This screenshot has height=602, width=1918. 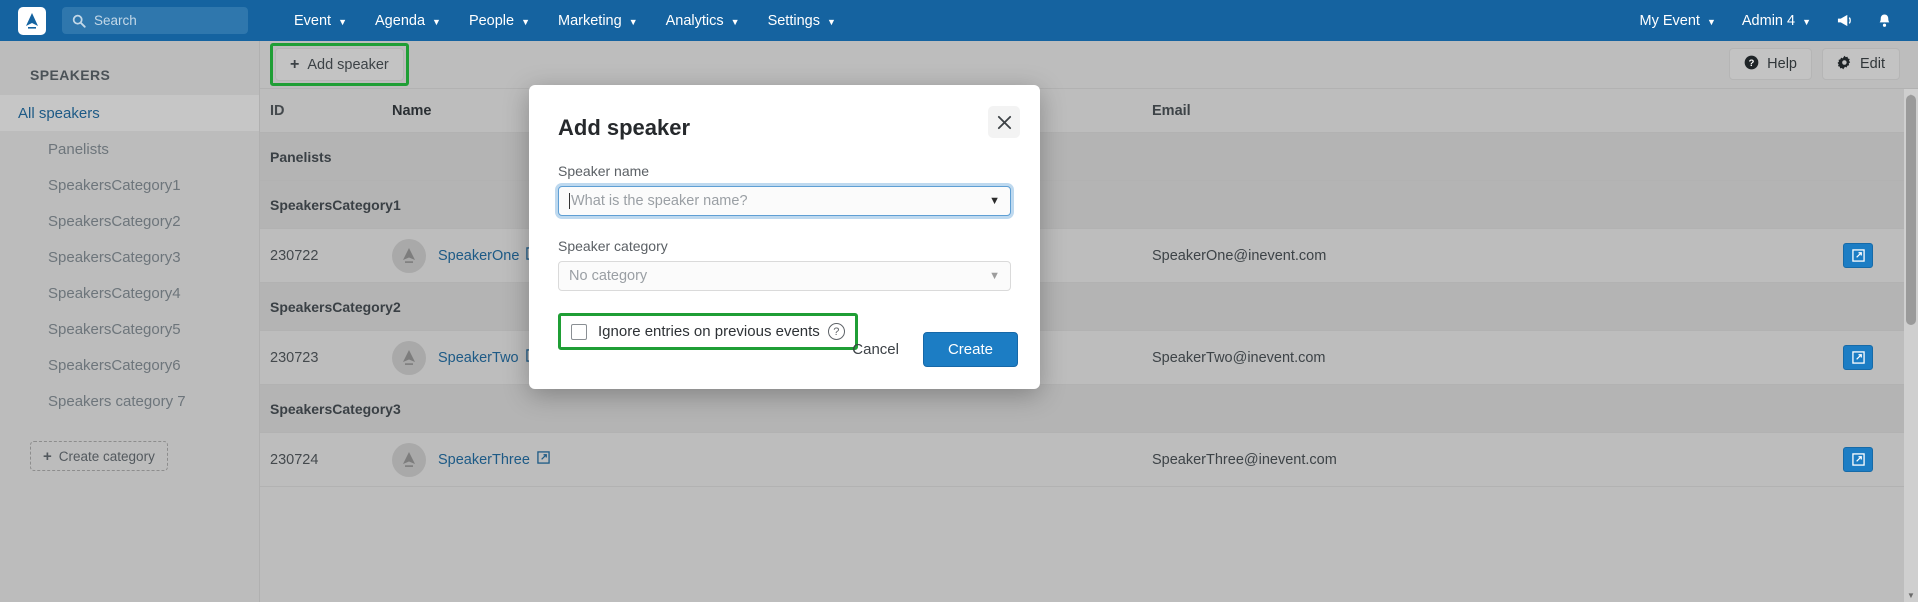 I want to click on scroll-down-arrow-icon: ▼, so click(x=1911, y=595).